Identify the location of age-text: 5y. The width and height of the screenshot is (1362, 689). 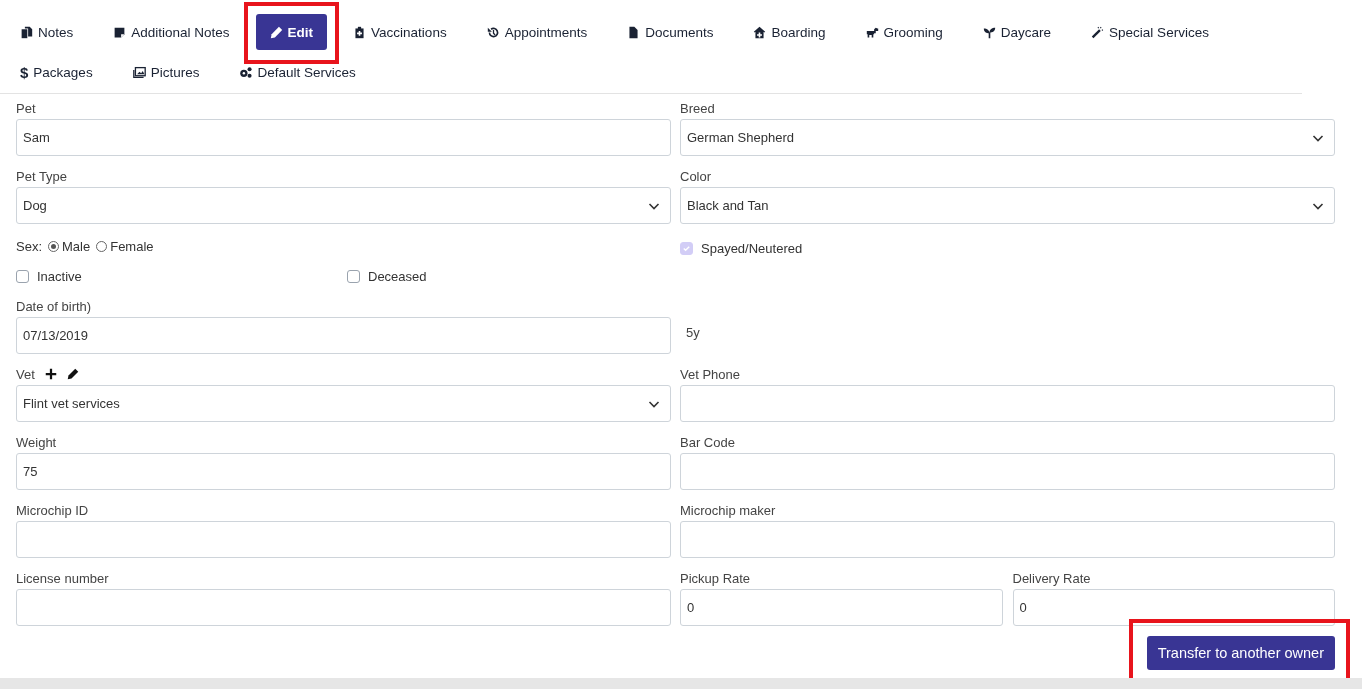
(693, 332).